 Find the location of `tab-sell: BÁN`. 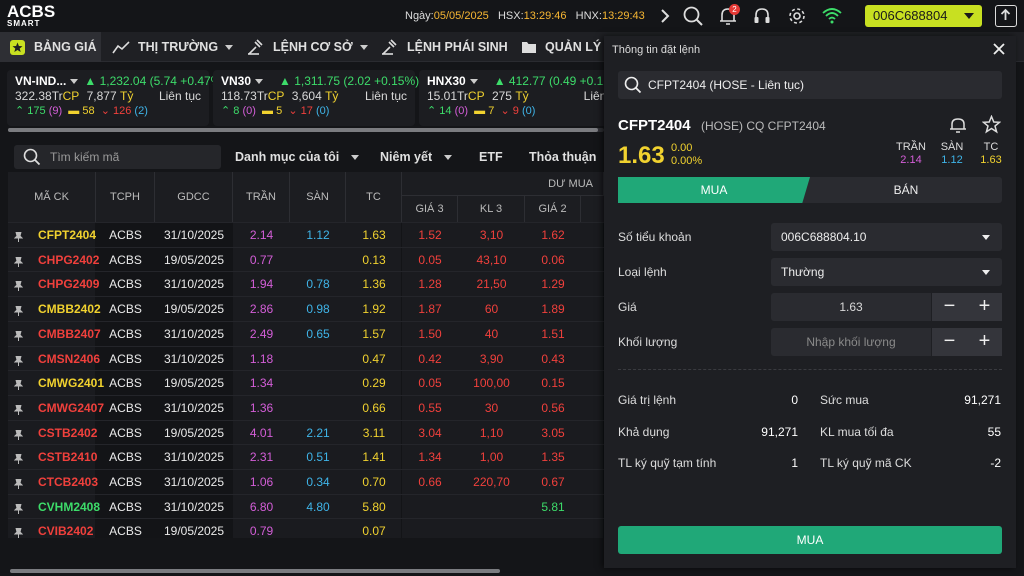

tab-sell: BÁN is located at coordinates (906, 190).